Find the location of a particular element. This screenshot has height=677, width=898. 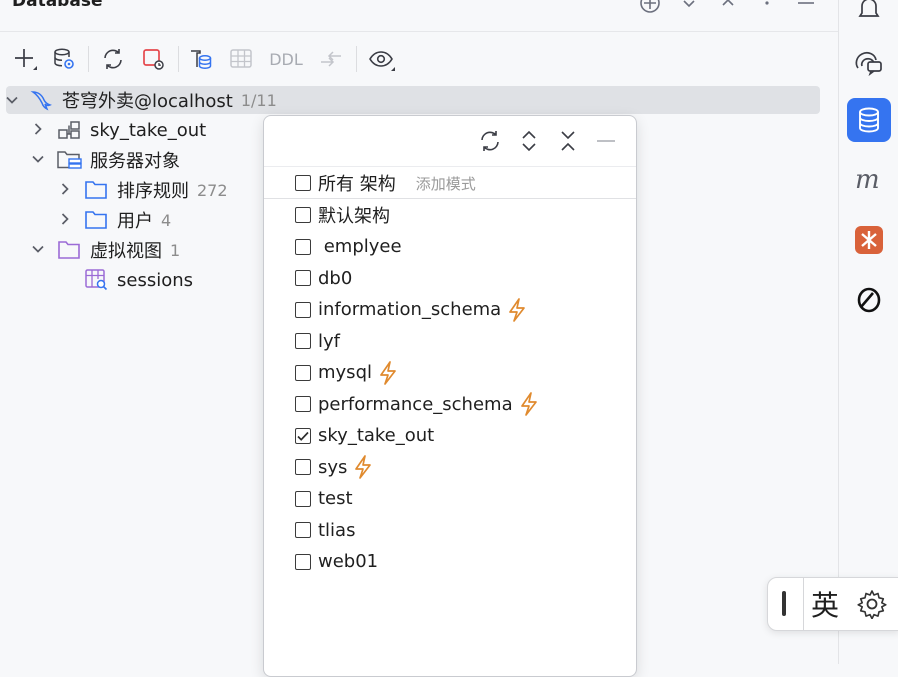

folder-icon is located at coordinates (96, 190).